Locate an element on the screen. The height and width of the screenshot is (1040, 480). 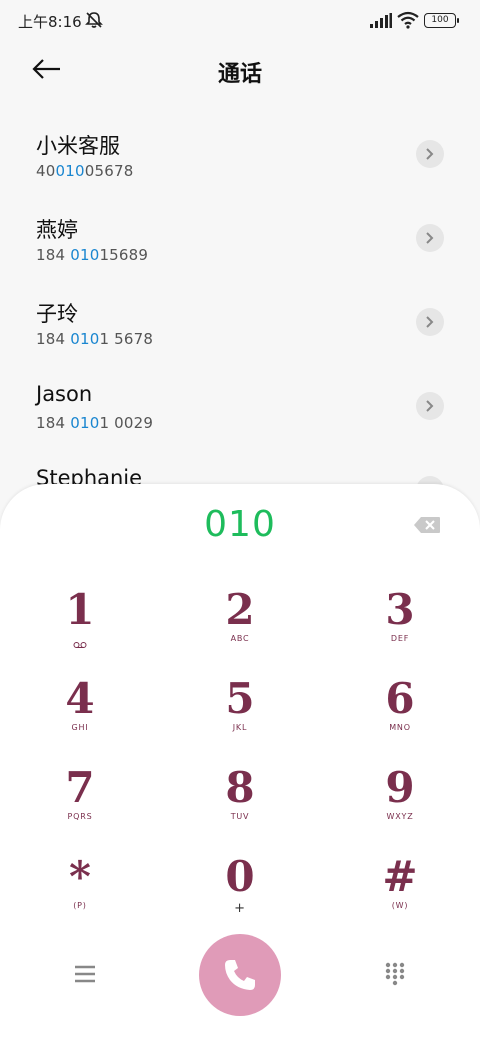
key-letters: PQRS is located at coordinates (80, 816).